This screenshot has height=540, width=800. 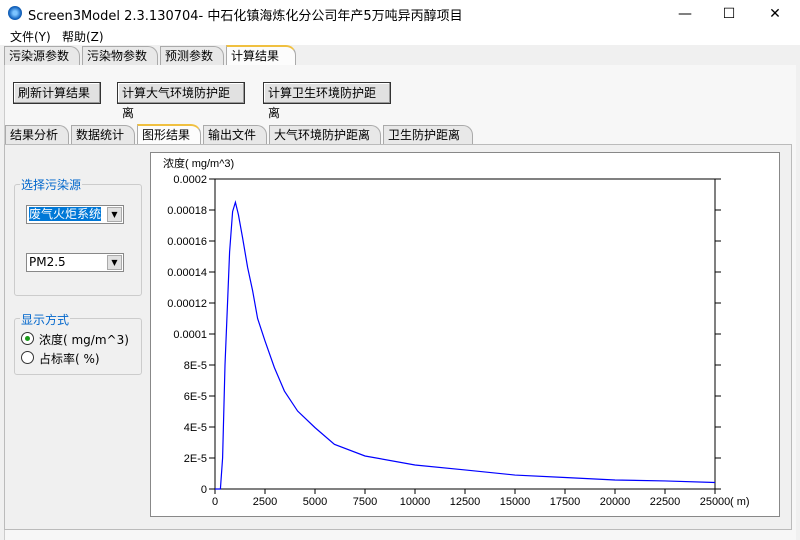 I want to click on x-tick-label: 0, so click(x=215, y=502).